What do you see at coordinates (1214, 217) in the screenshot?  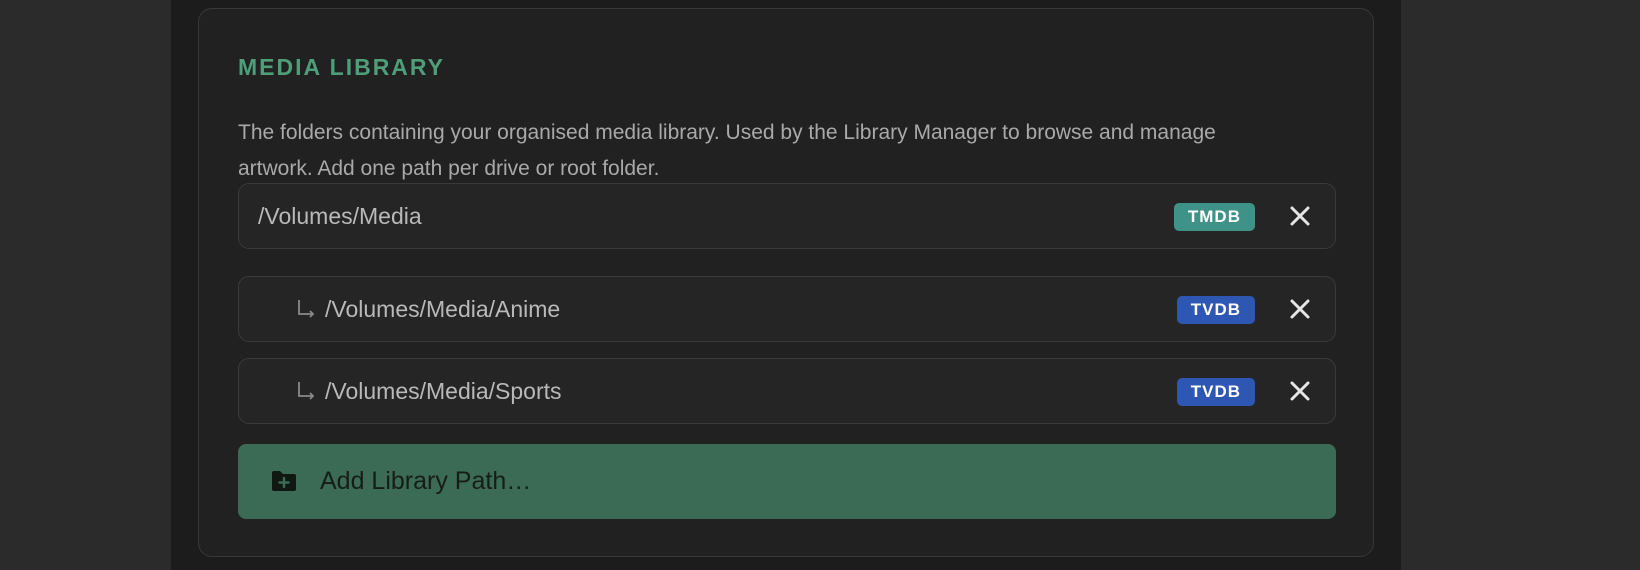 I see `source-badge-tmdb: TMDB` at bounding box center [1214, 217].